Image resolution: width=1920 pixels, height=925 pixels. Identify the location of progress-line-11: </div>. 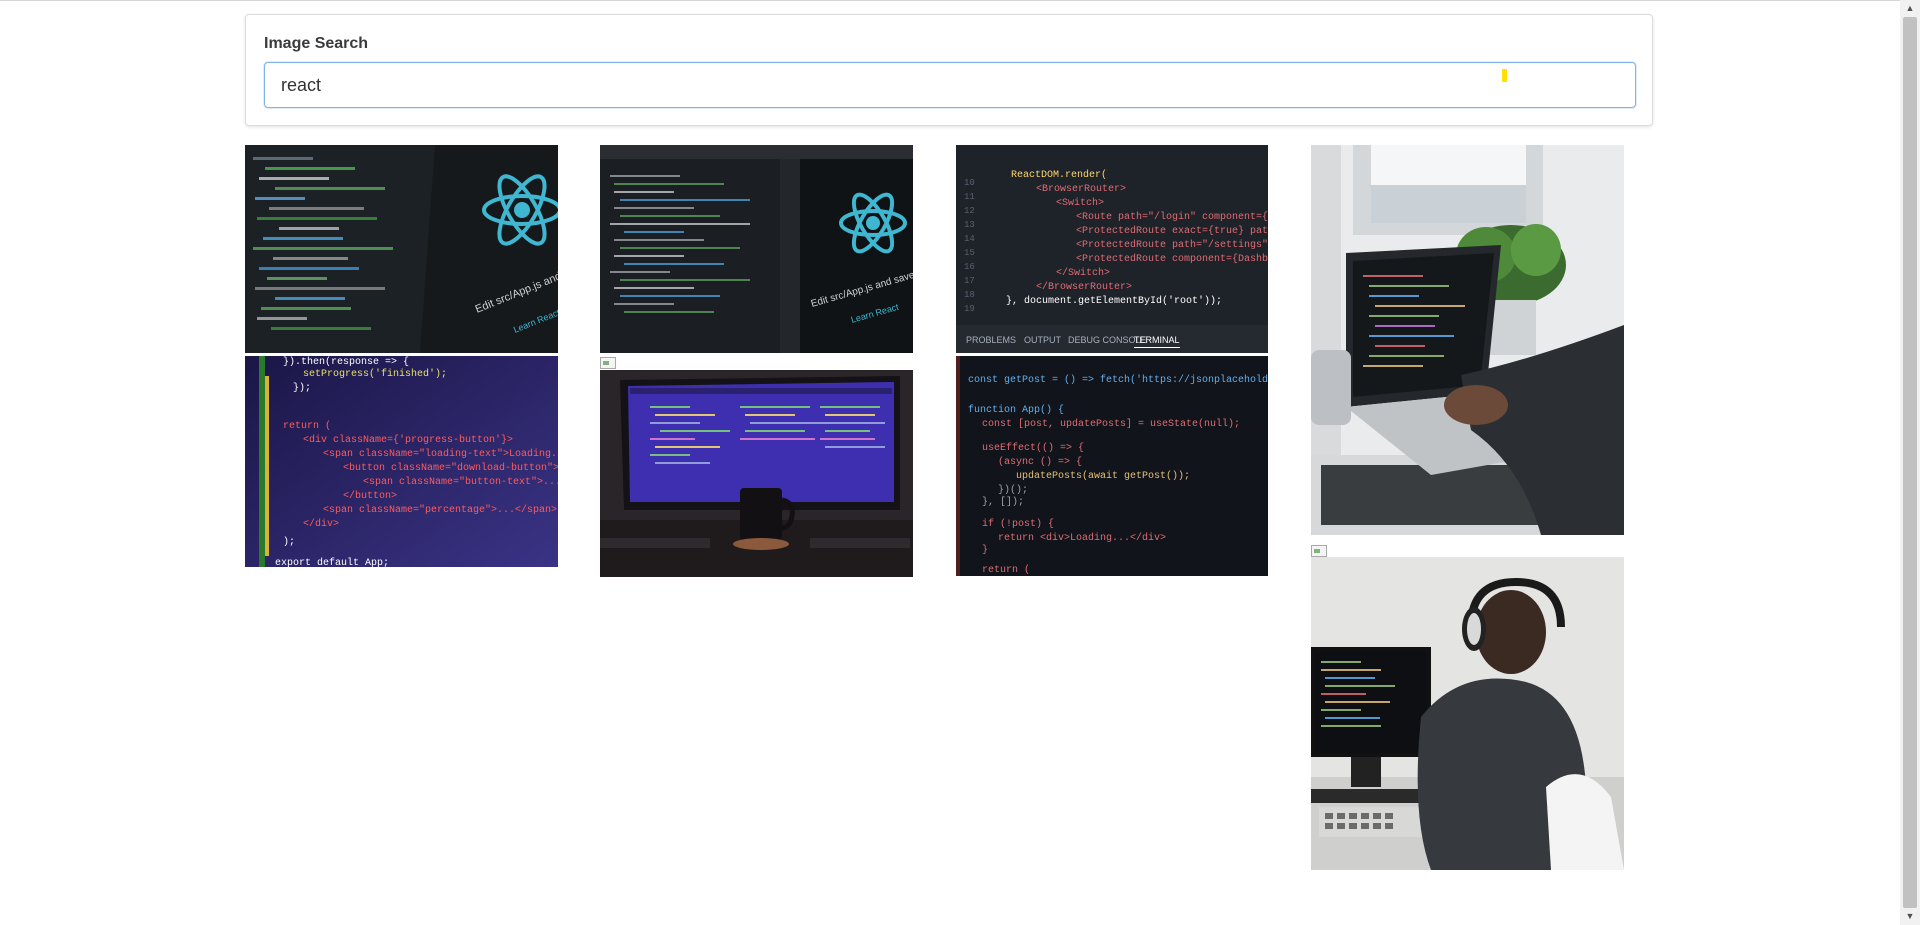
(321, 524).